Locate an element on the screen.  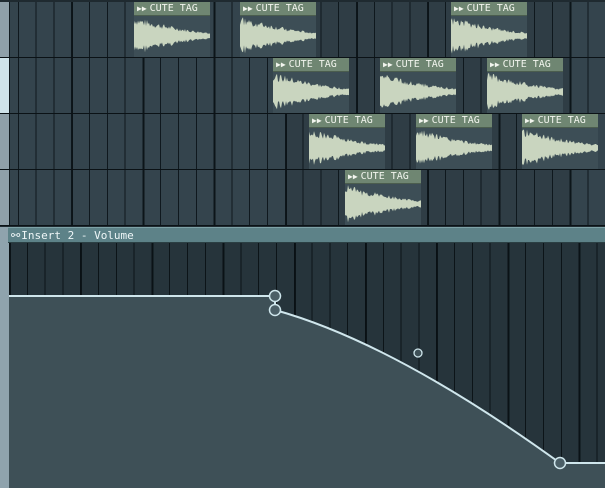
link-icon: ⚯ is located at coordinates (16, 235).